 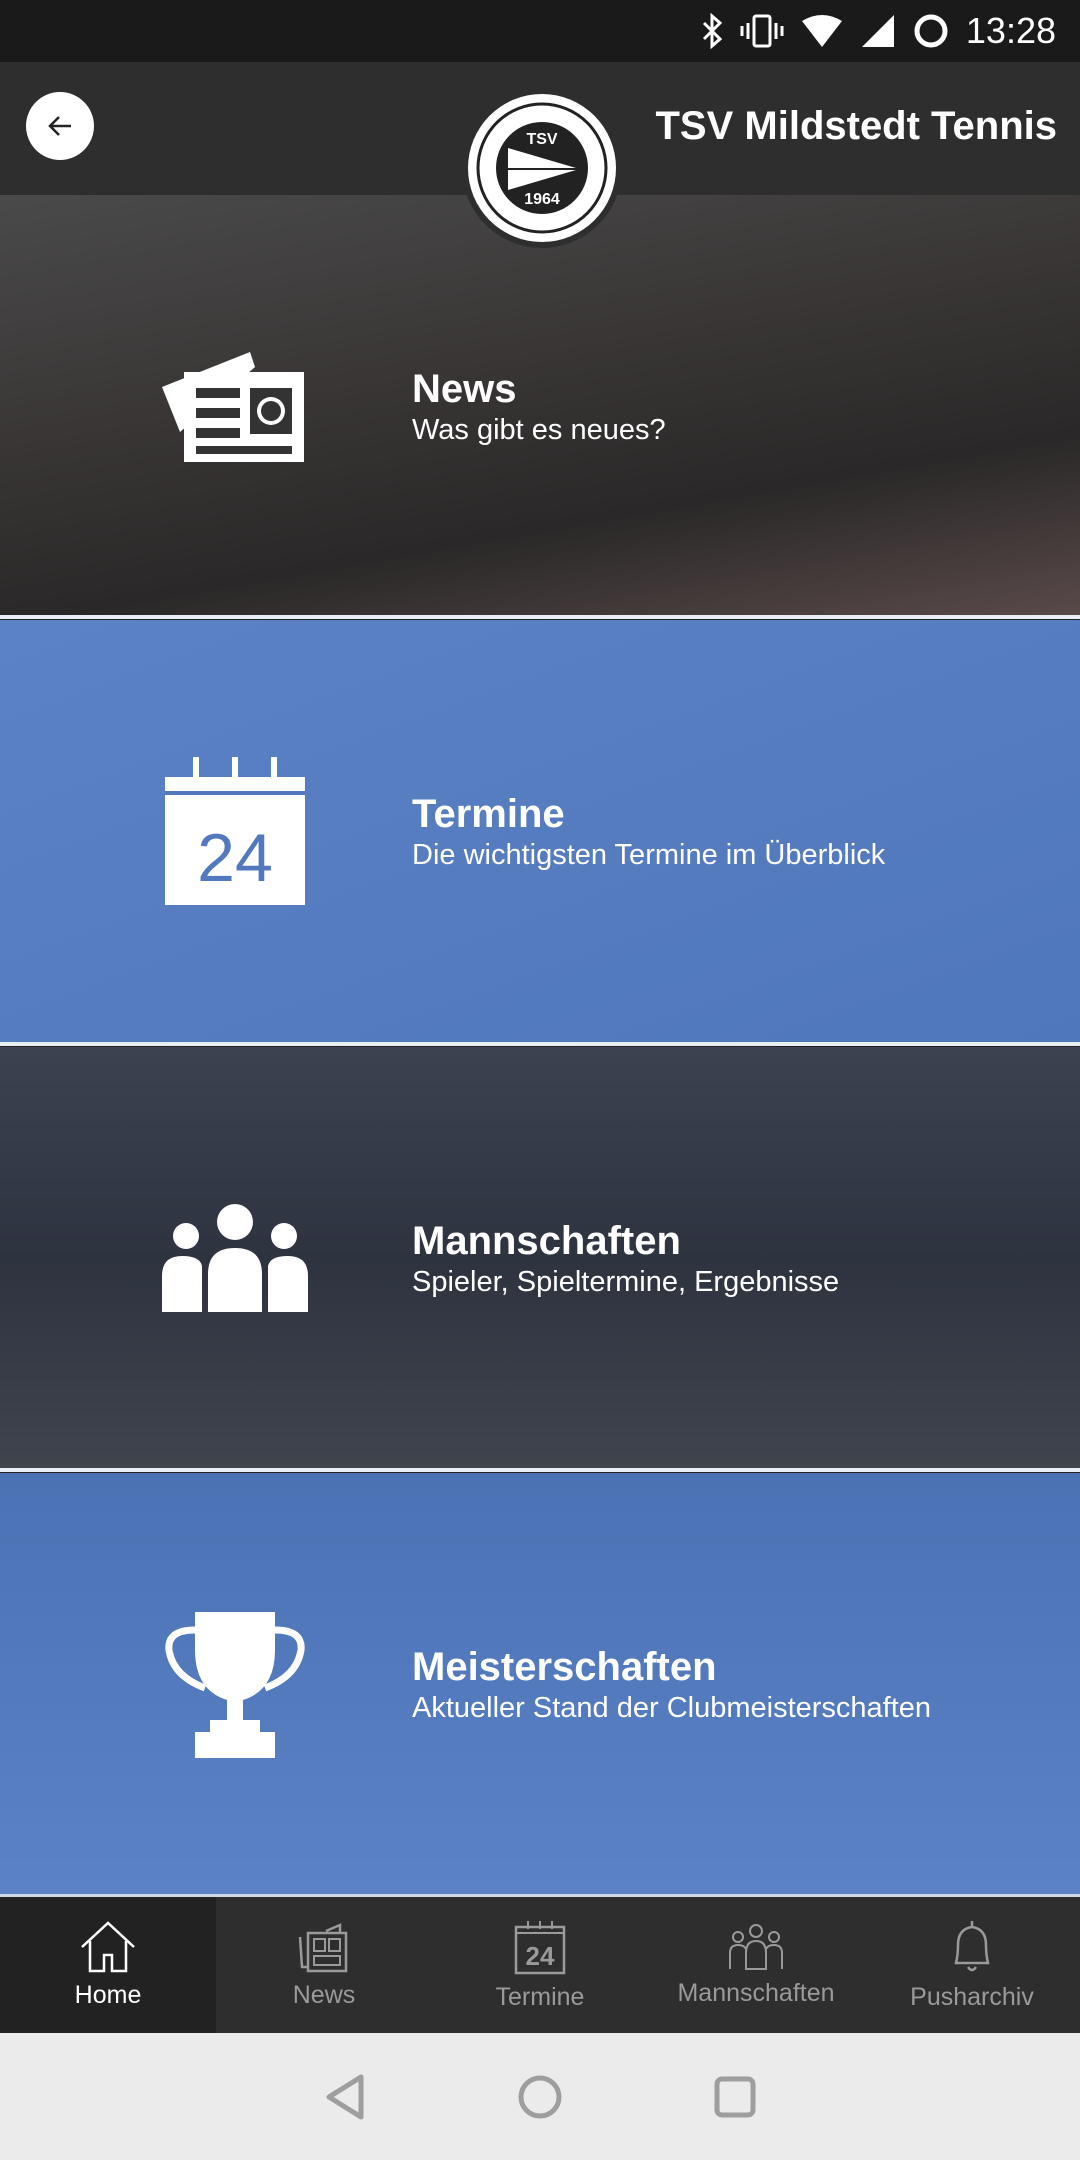 I want to click on tile-title: Meisterschaften, so click(x=564, y=1666).